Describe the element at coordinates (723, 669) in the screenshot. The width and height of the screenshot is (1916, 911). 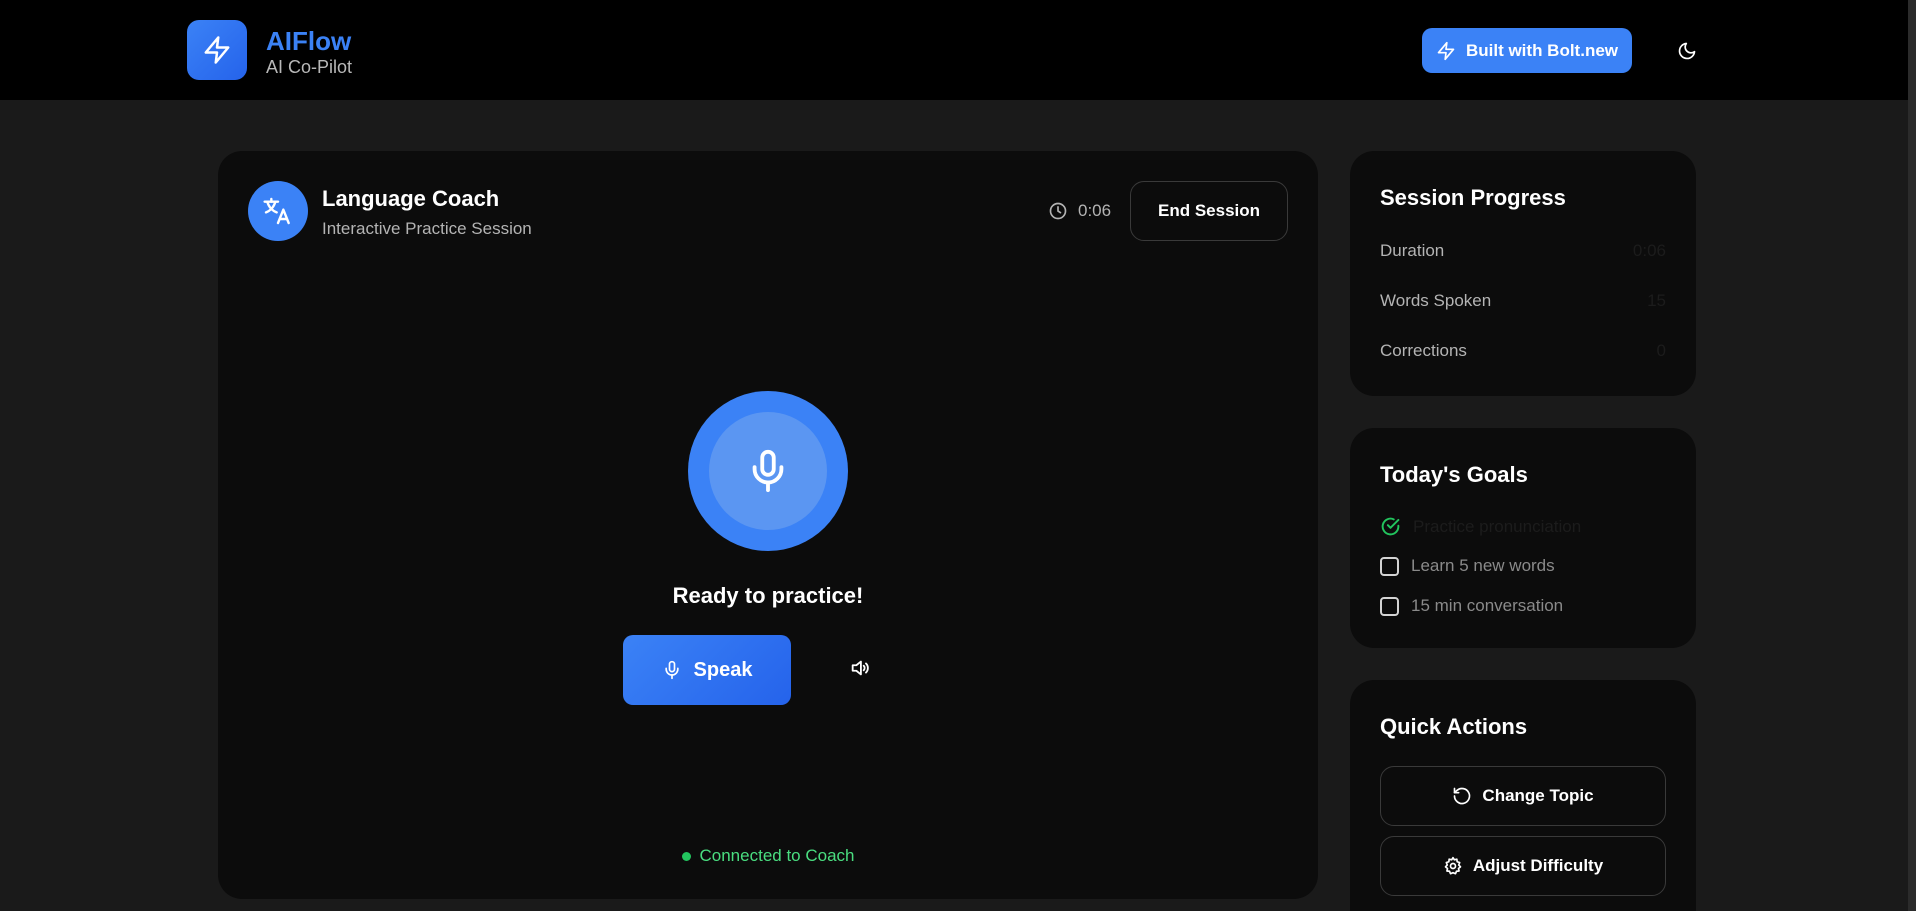
I see `speak-label: Speak` at that location.